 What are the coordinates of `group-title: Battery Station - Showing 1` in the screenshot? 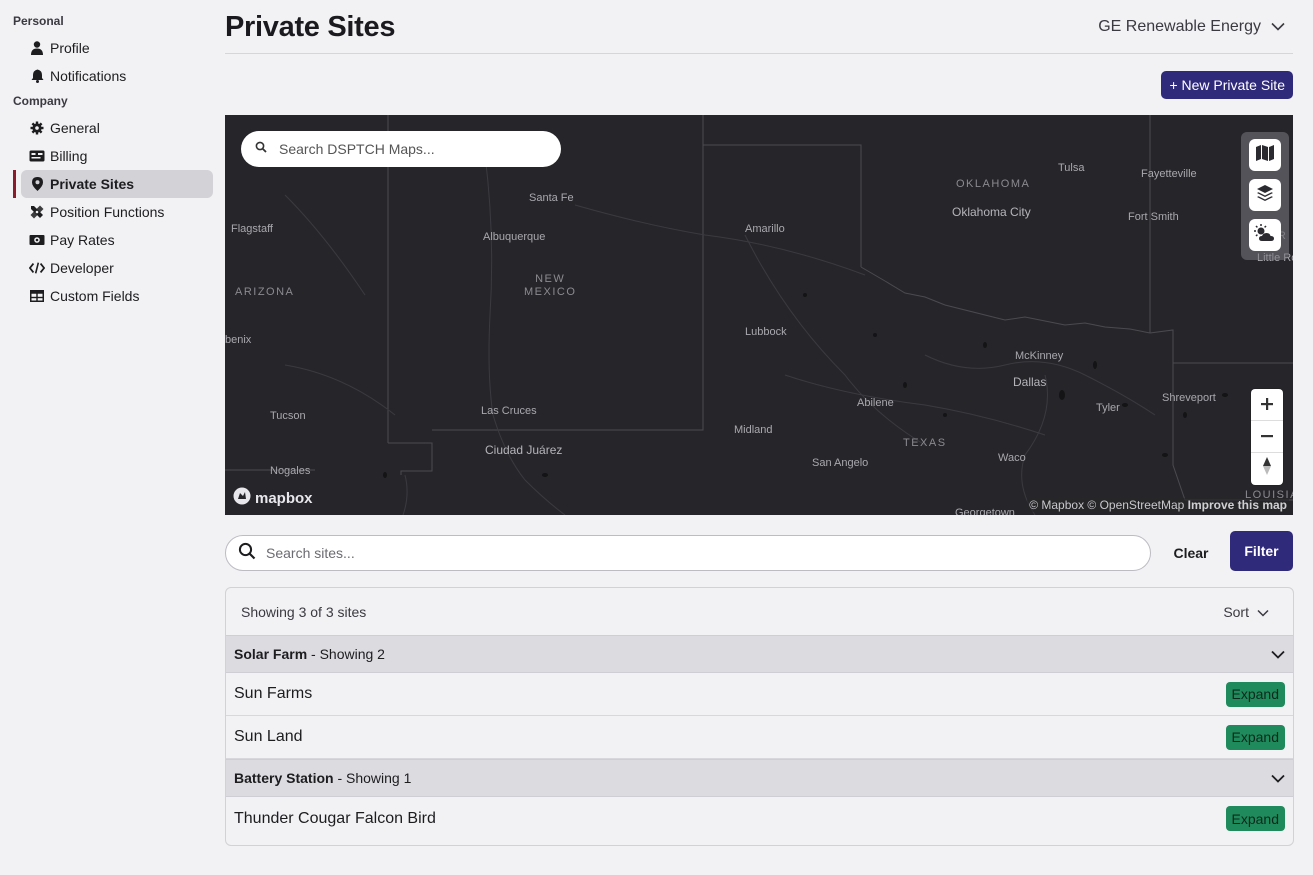 It's located at (323, 778).